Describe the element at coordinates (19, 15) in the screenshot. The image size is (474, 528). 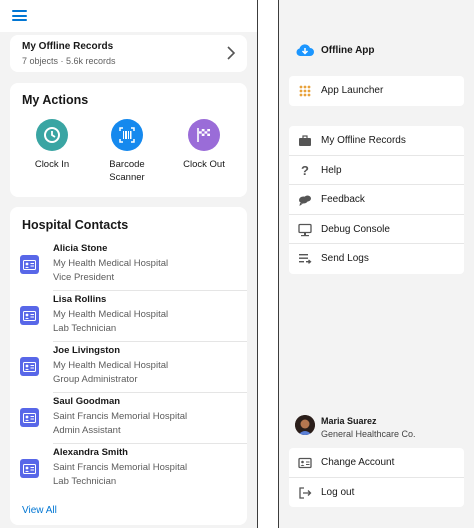
I see `menu-icon` at that location.